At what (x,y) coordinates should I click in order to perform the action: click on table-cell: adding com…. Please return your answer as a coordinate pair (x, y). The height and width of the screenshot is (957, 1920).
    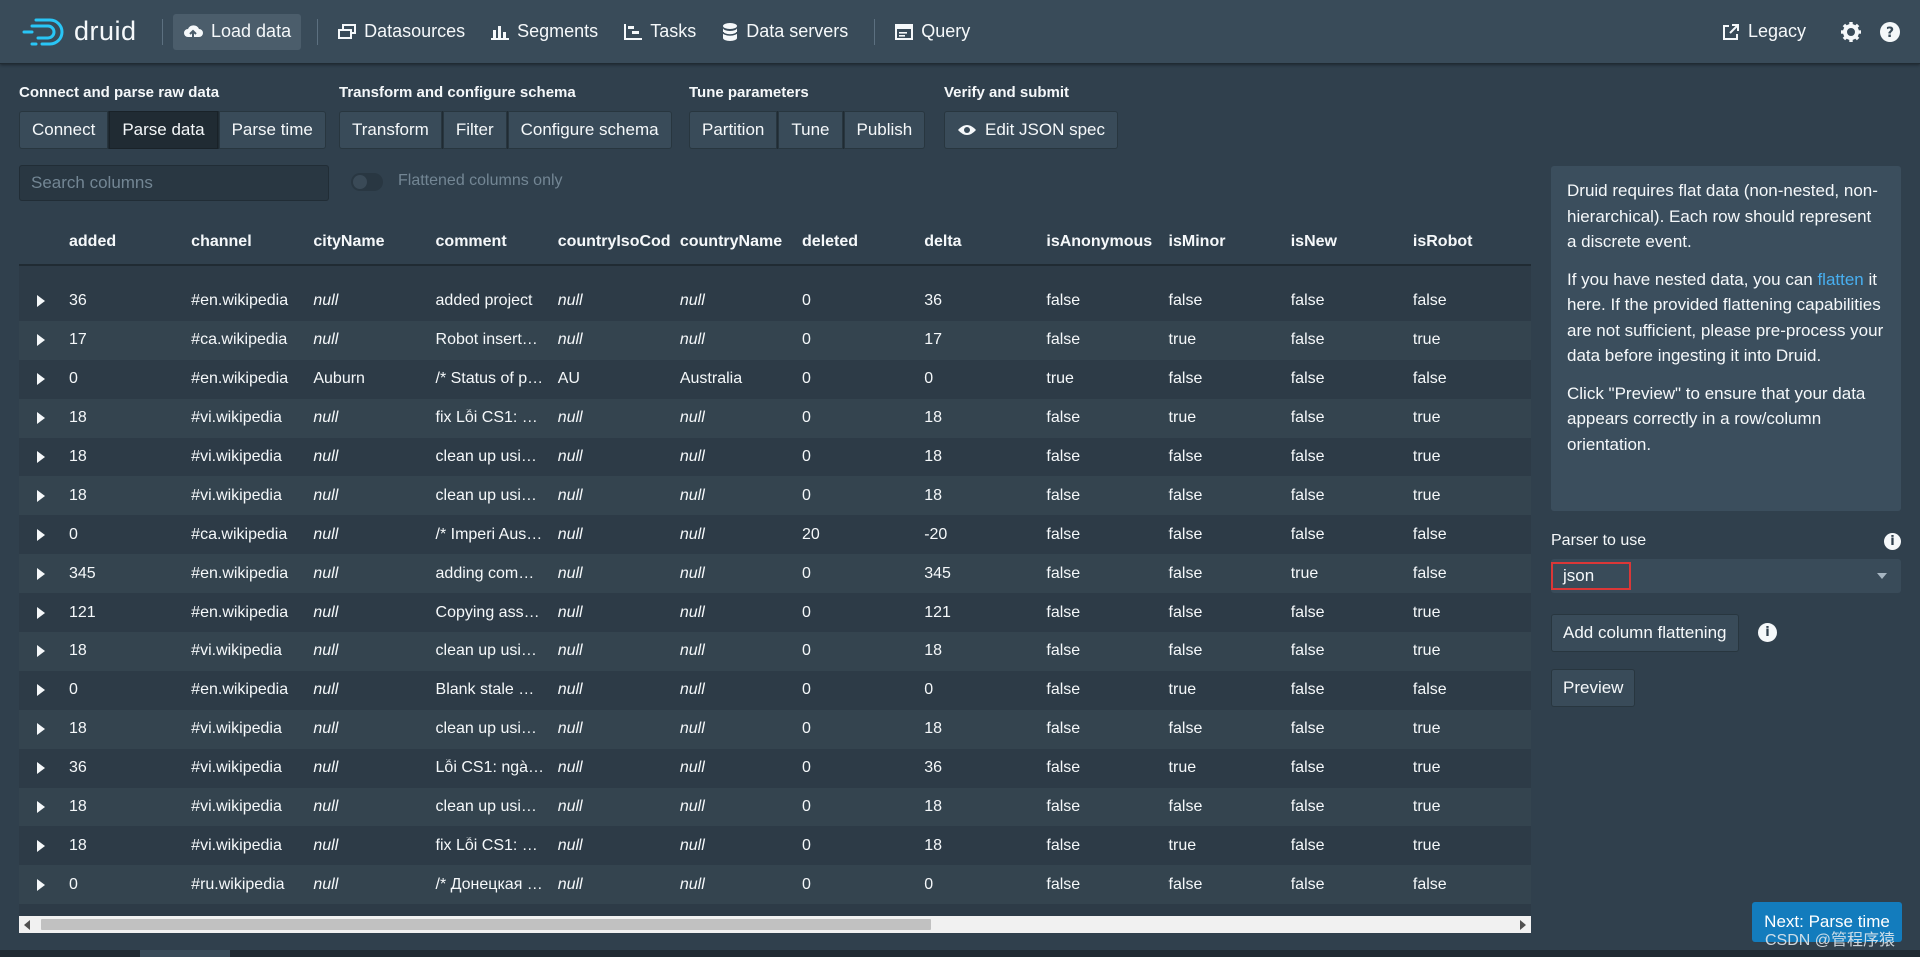
    Looking at the image, I should click on (485, 573).